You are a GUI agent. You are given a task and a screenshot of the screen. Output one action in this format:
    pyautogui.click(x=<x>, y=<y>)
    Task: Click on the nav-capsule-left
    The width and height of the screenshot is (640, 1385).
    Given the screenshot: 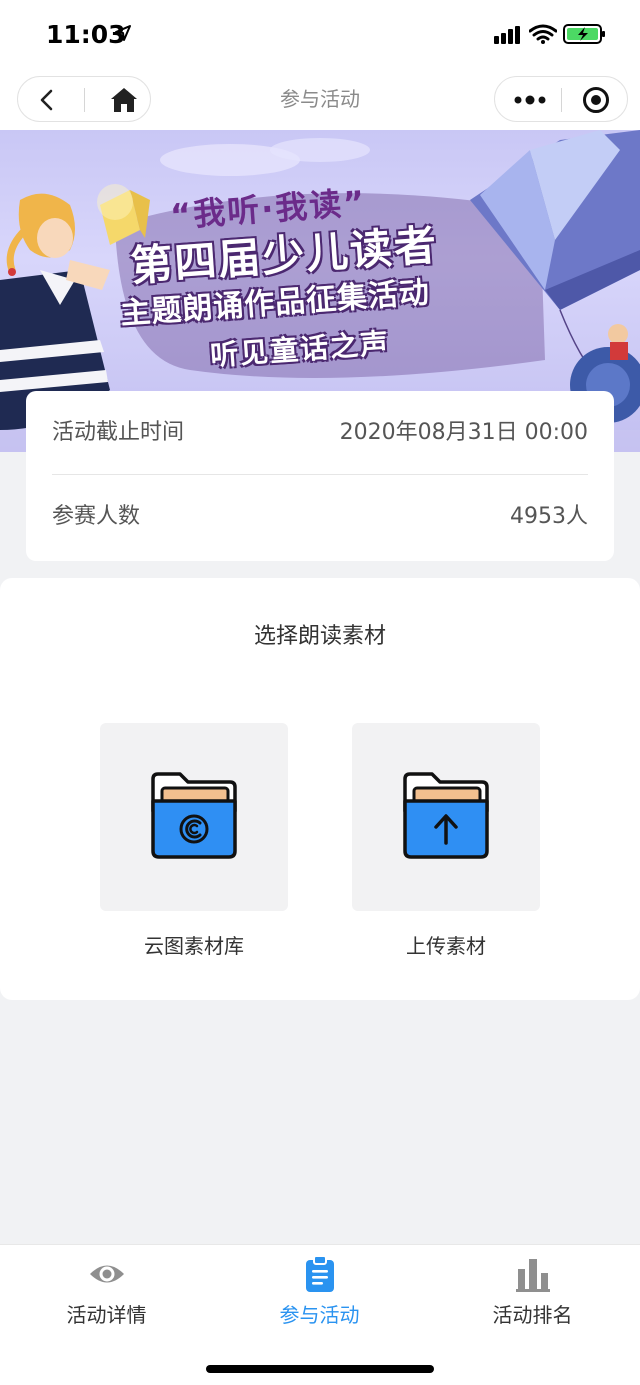 What is the action you would take?
    pyautogui.click(x=84, y=99)
    